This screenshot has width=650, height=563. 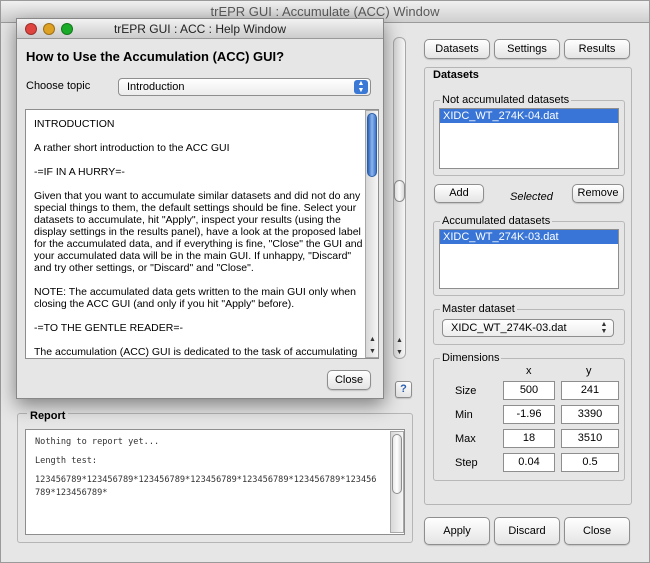 I want to click on list-item: XIDC_WT_274K-03.dat, so click(x=529, y=237).